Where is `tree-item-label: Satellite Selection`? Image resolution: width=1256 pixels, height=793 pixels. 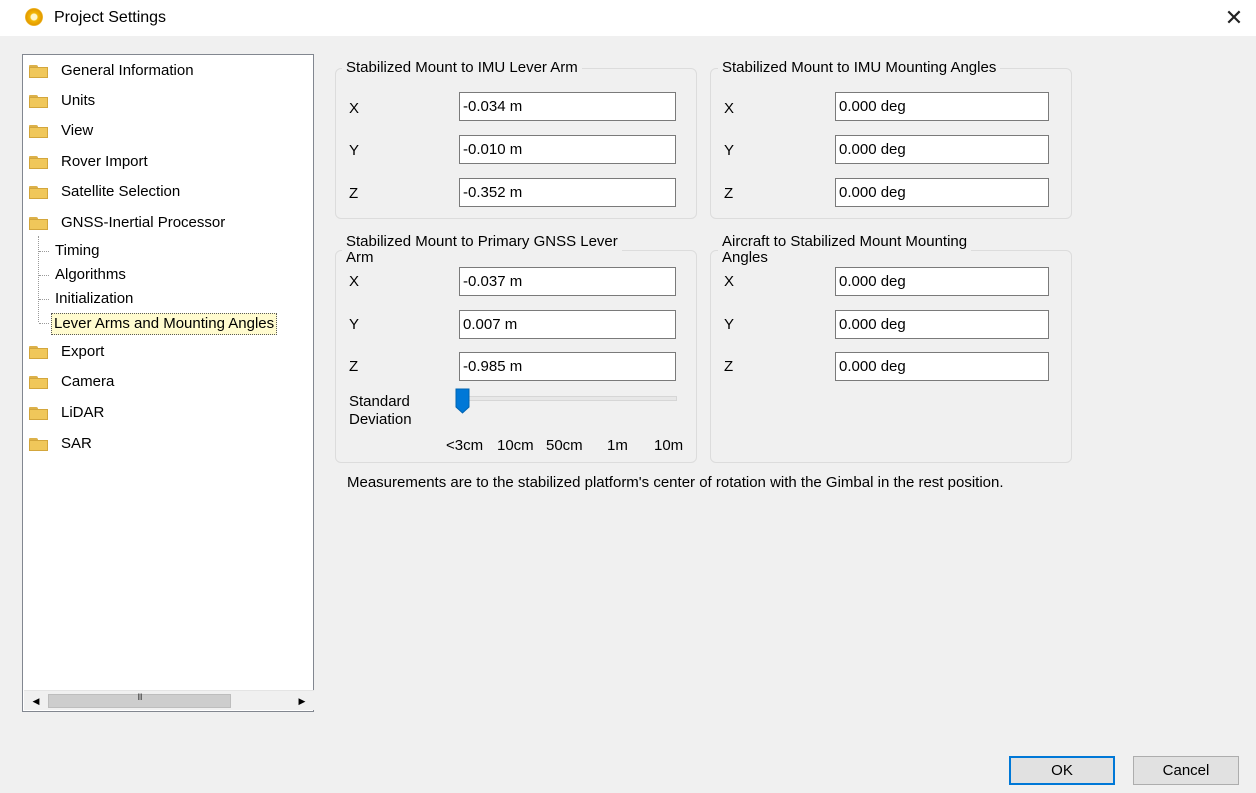 tree-item-label: Satellite Selection is located at coordinates (121, 191).